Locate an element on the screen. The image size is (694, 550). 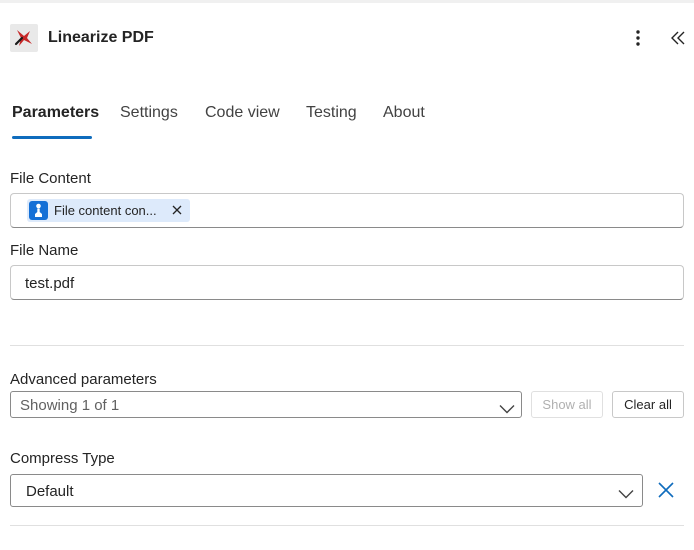
tab-code-view: Code view is located at coordinates (242, 113).